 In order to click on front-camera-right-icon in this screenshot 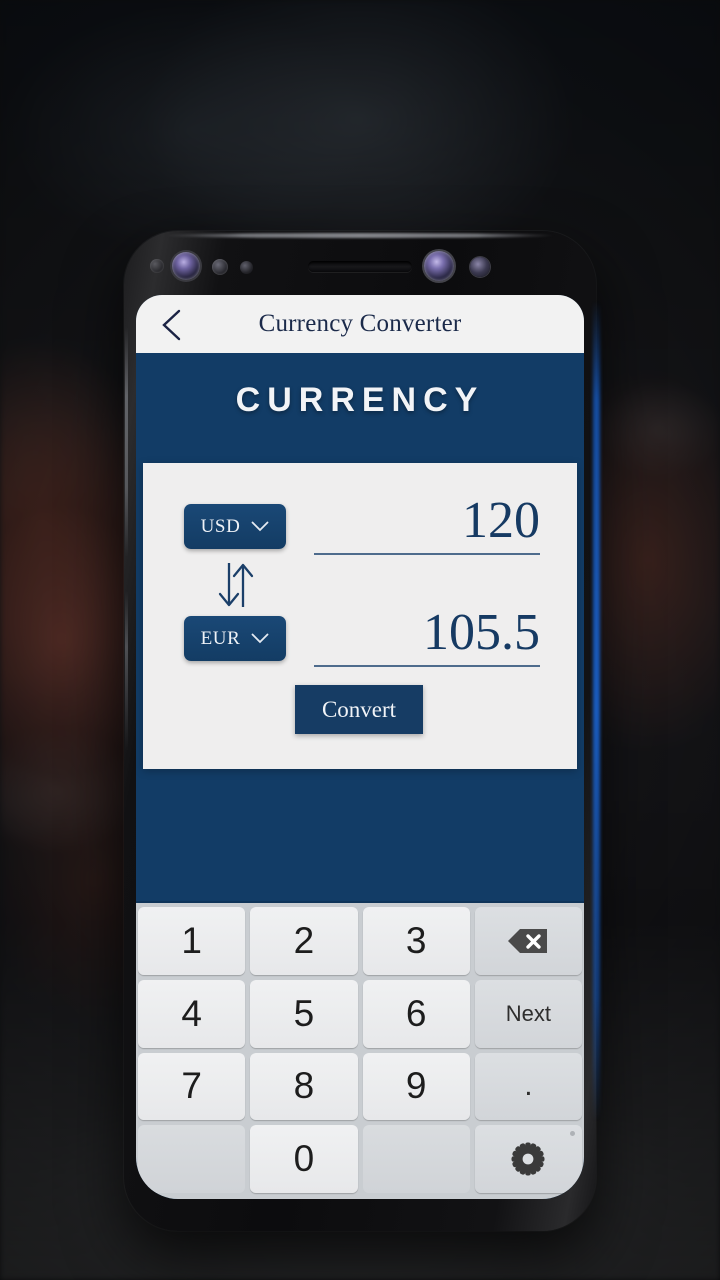, I will do `click(439, 266)`.